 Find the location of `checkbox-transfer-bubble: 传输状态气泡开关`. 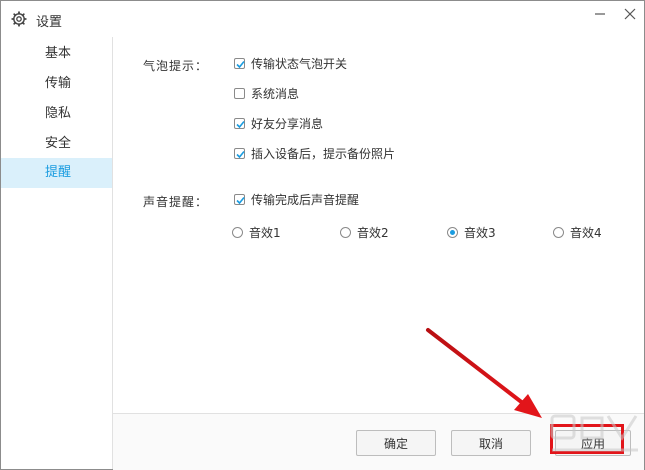

checkbox-transfer-bubble: 传输状态气泡开关 is located at coordinates (290, 63).